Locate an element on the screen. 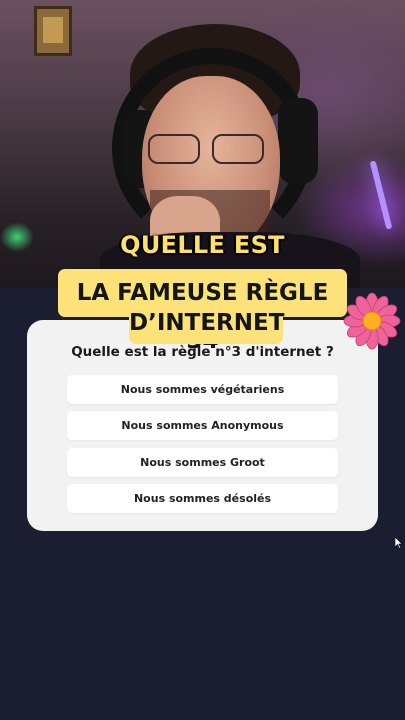 The width and height of the screenshot is (405, 720). title-line-1: QUELLE EST is located at coordinates (202, 245).